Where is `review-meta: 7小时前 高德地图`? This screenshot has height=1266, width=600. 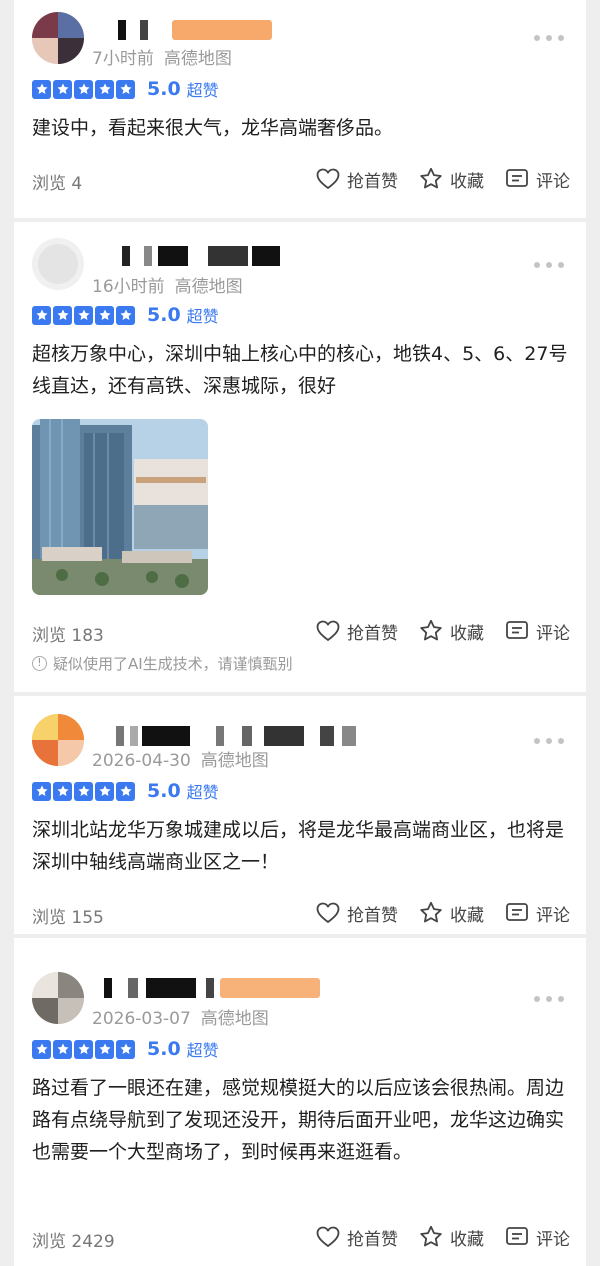 review-meta: 7小时前 高德地图 is located at coordinates (162, 56).